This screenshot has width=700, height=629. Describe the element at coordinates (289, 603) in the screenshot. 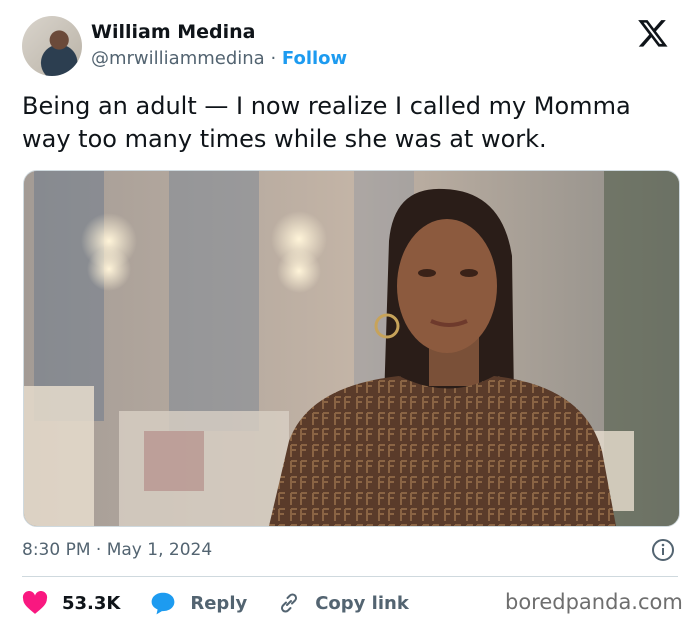

I see `link-icon` at that location.